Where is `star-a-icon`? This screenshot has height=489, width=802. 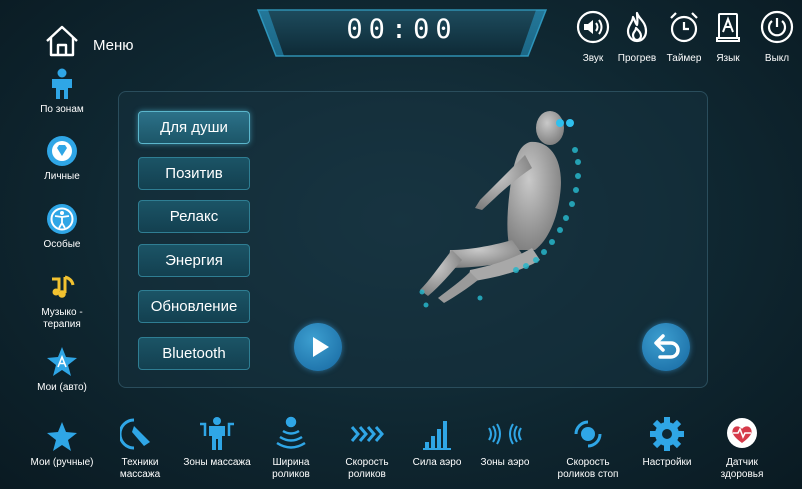
star-a-icon is located at coordinates (62, 362).